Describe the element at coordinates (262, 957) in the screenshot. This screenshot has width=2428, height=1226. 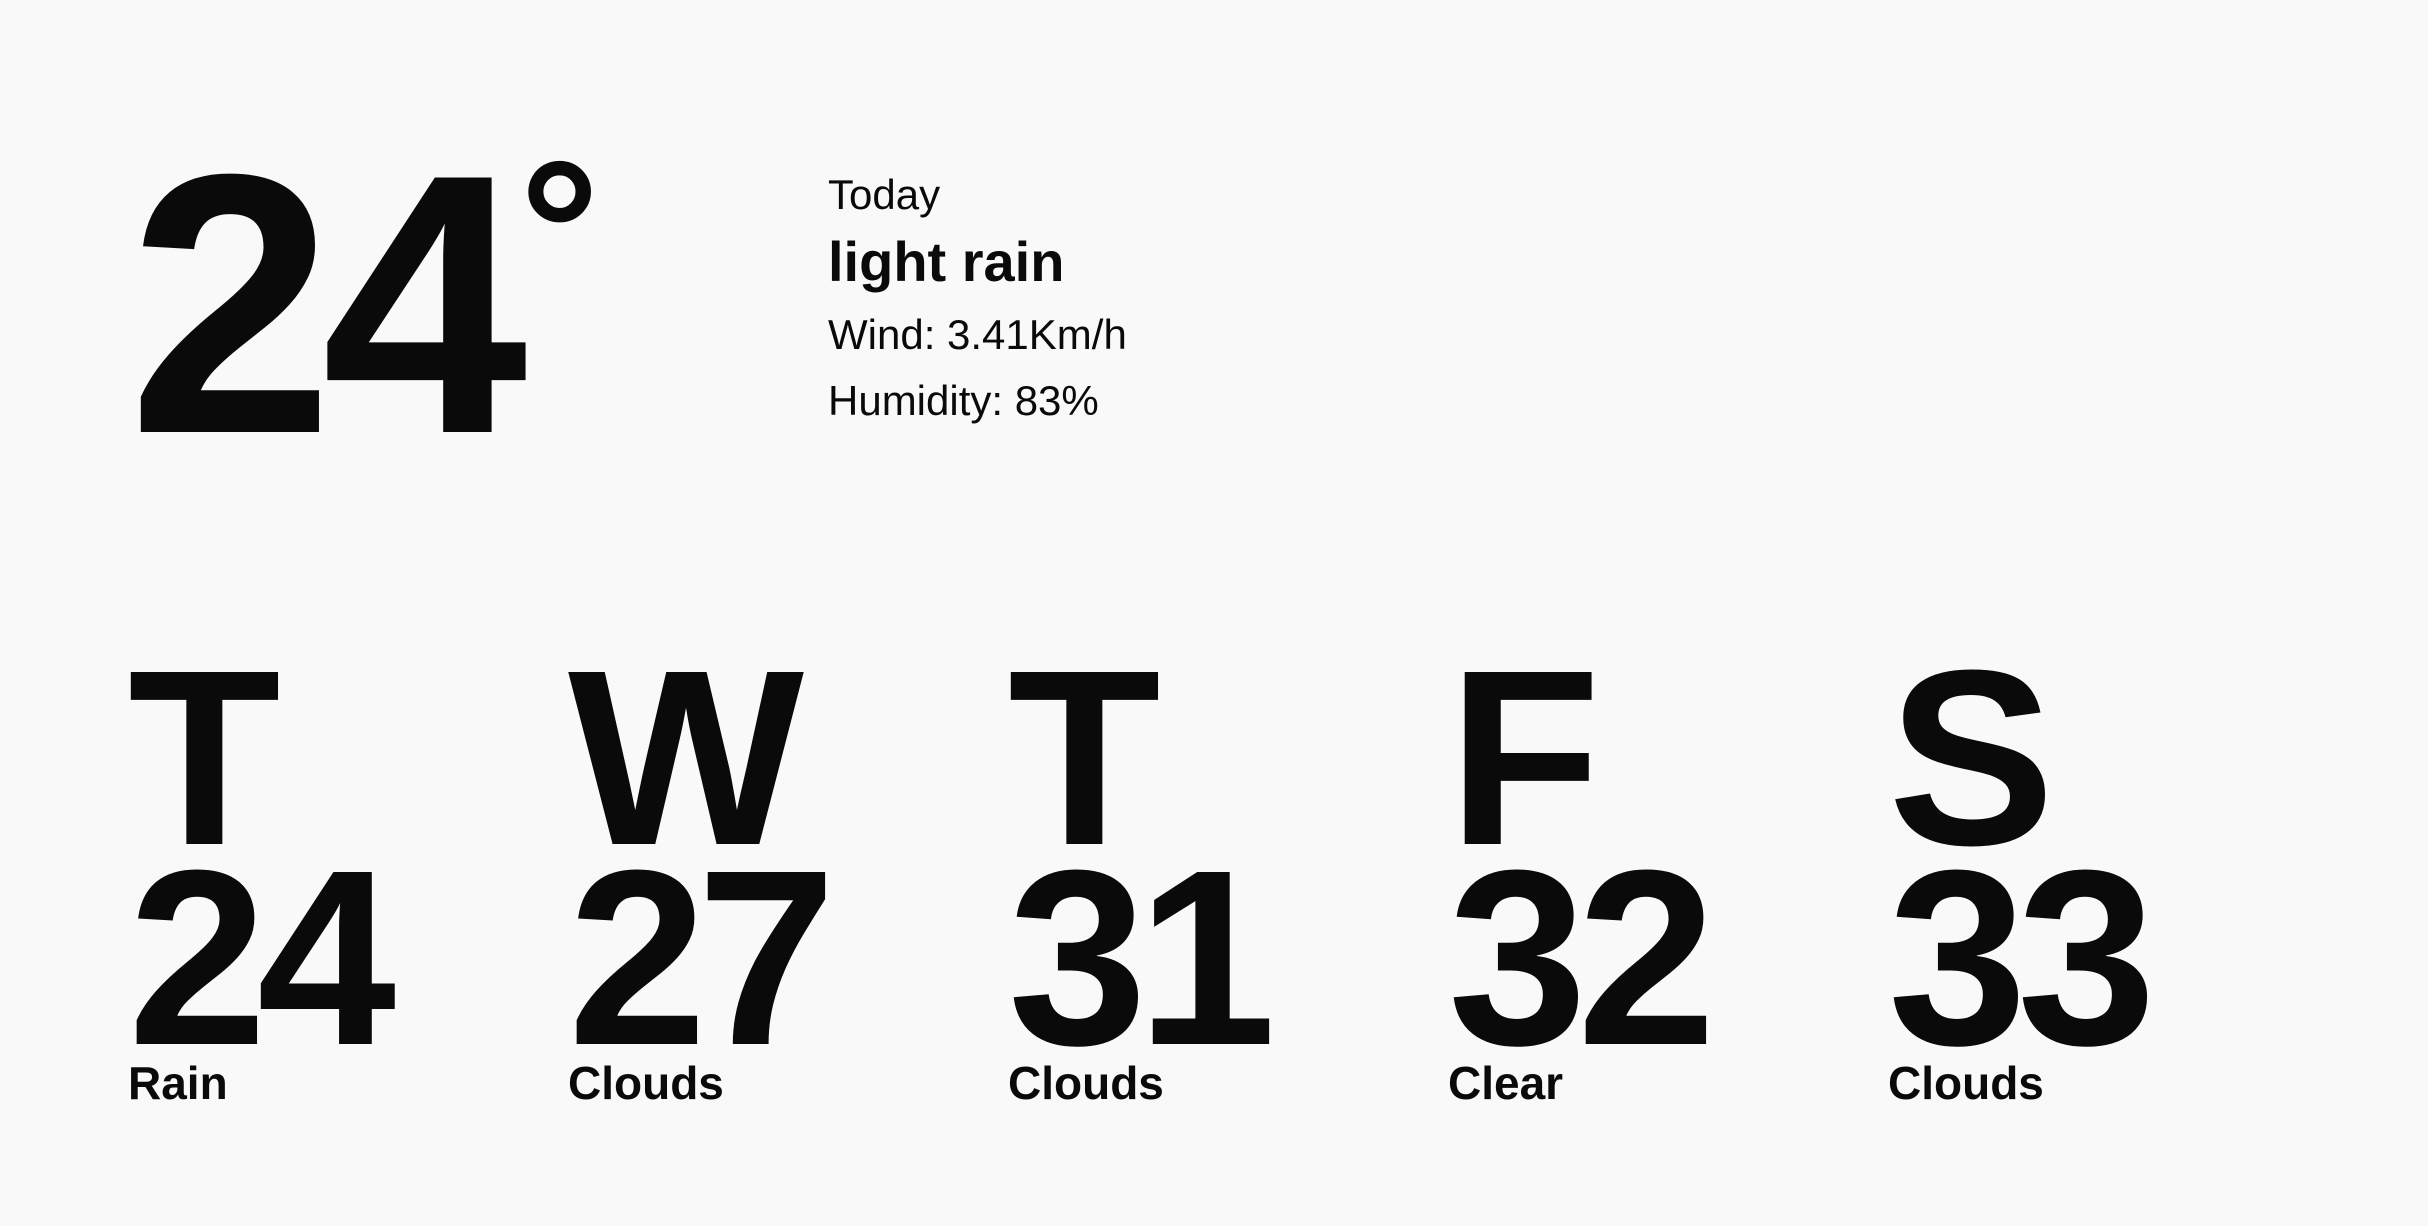
I see `forecast-temperature: 24` at that location.